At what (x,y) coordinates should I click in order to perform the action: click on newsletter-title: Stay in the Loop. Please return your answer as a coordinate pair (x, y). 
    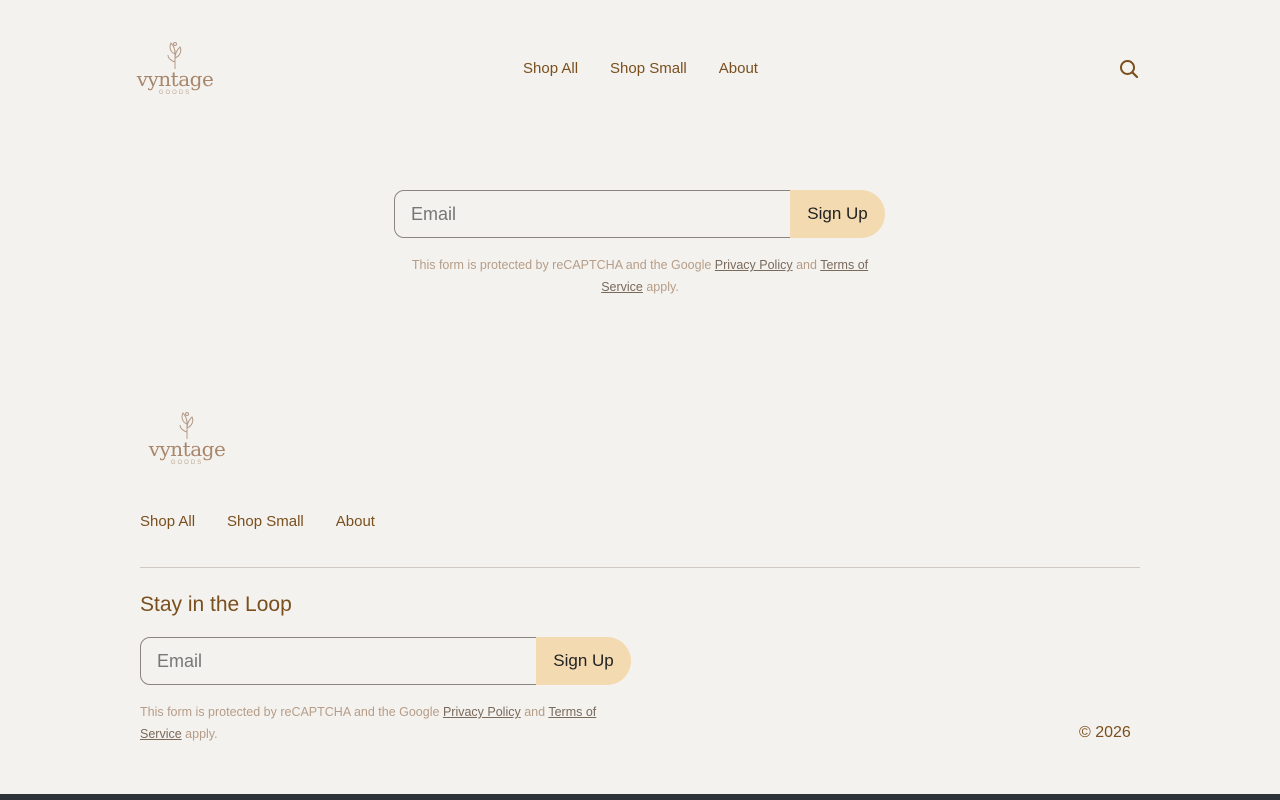
    Looking at the image, I should click on (216, 604).